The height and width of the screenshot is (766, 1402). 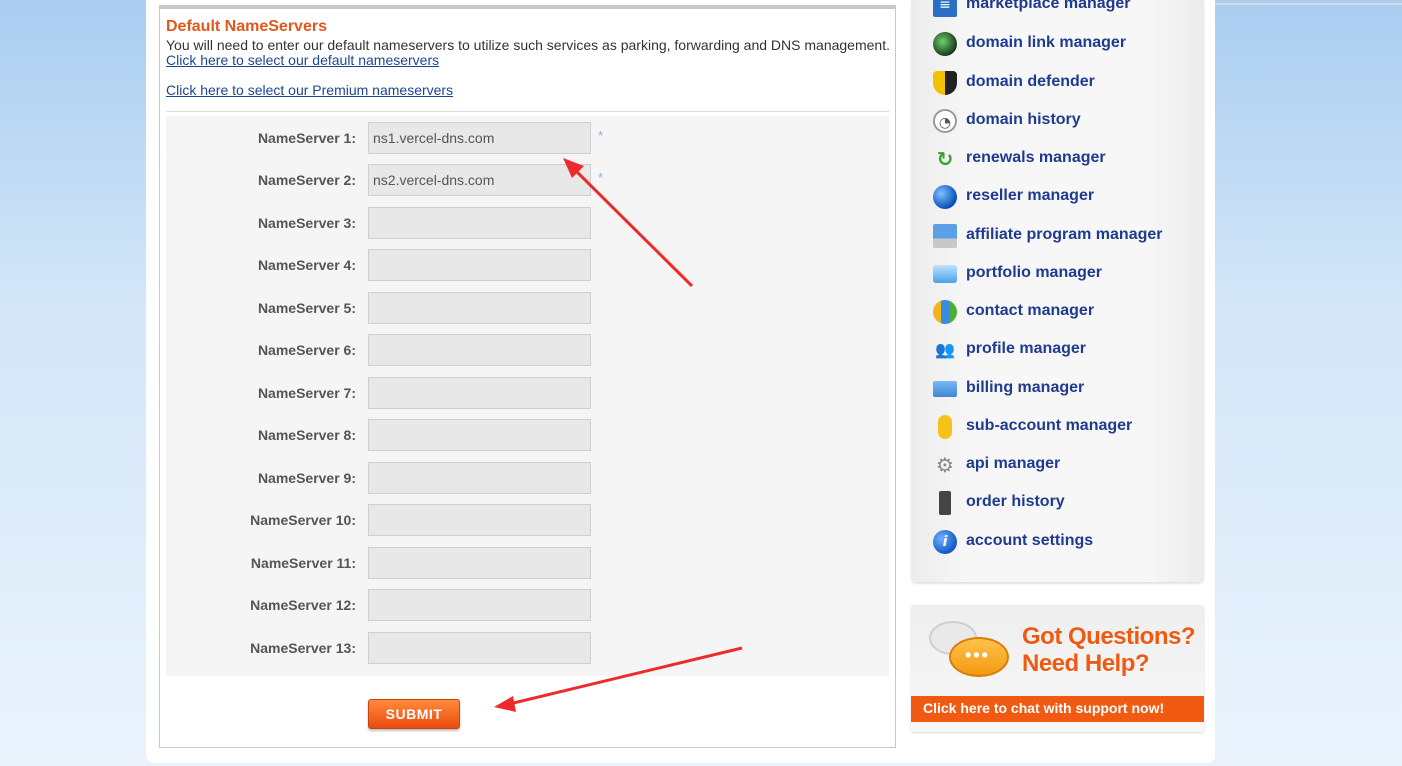 I want to click on phone-icon, so click(x=945, y=503).